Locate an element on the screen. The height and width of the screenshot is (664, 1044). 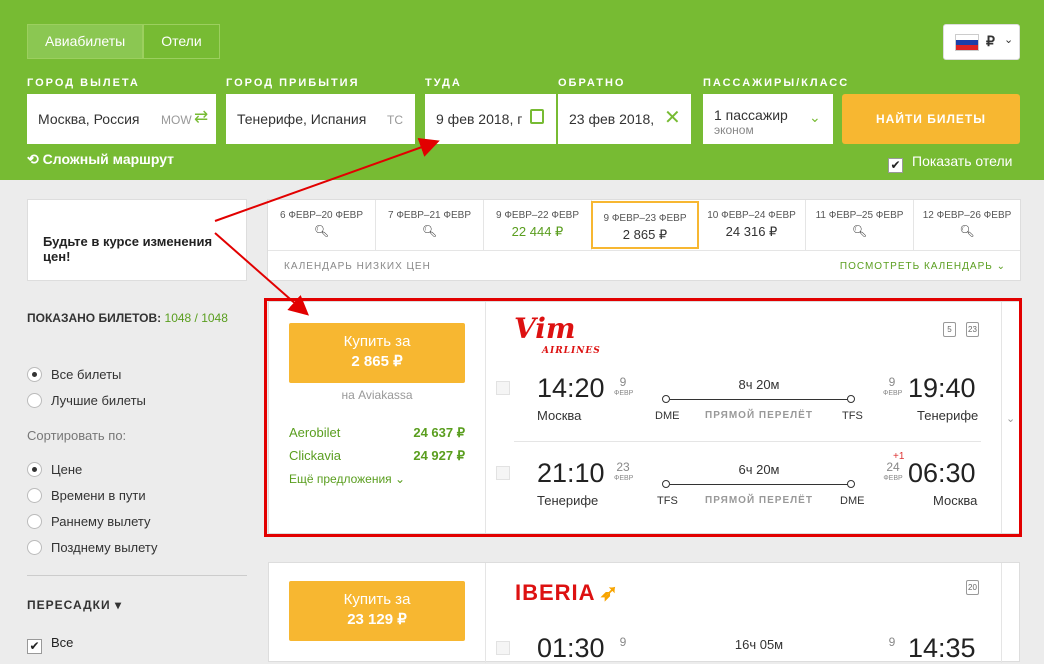
arrow-to-ticket is located at coordinates (262, 274).